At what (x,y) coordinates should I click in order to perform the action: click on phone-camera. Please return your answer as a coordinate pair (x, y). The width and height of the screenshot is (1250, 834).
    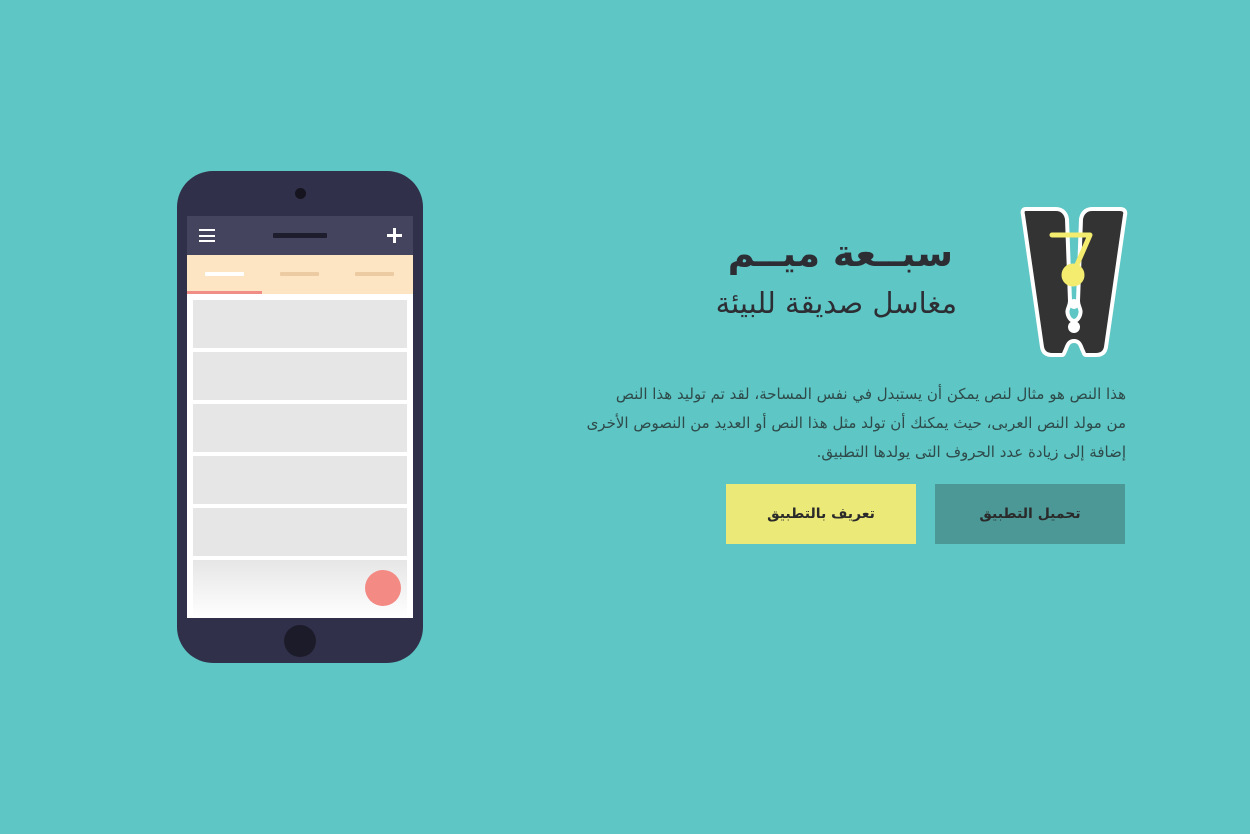
    Looking at the image, I should click on (300, 193).